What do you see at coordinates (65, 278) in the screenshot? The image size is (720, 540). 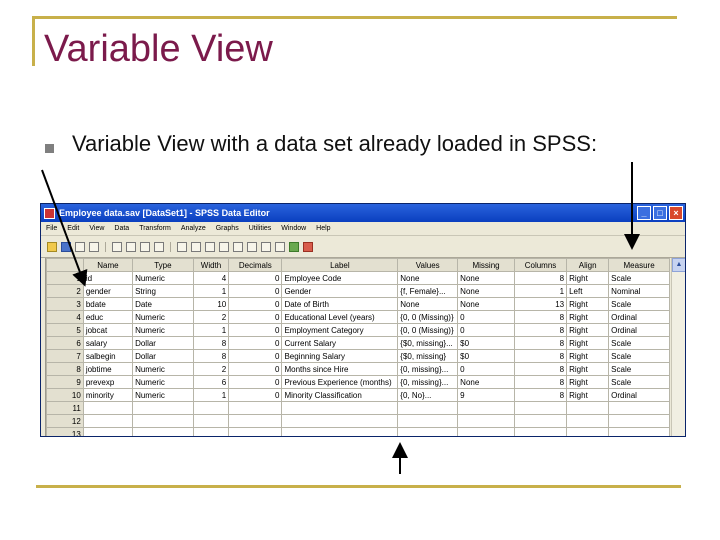 I see `row-number: 1` at bounding box center [65, 278].